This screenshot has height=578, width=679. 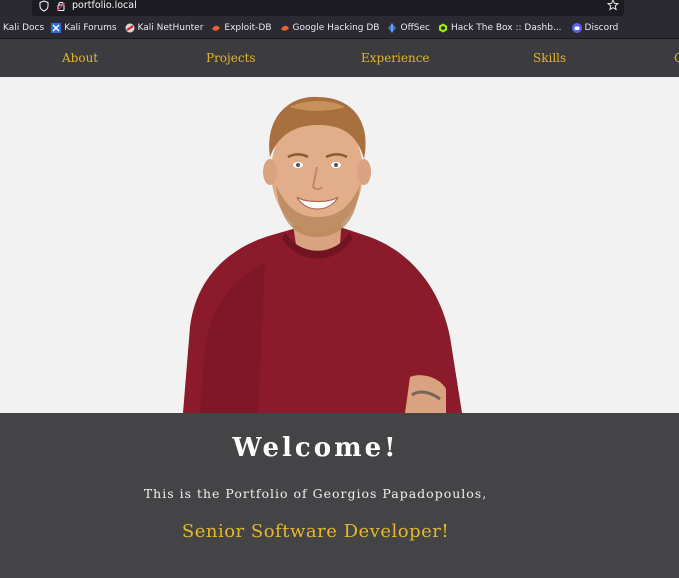 I want to click on bookmark-exploit-db: Exploit-DB, so click(x=241, y=28).